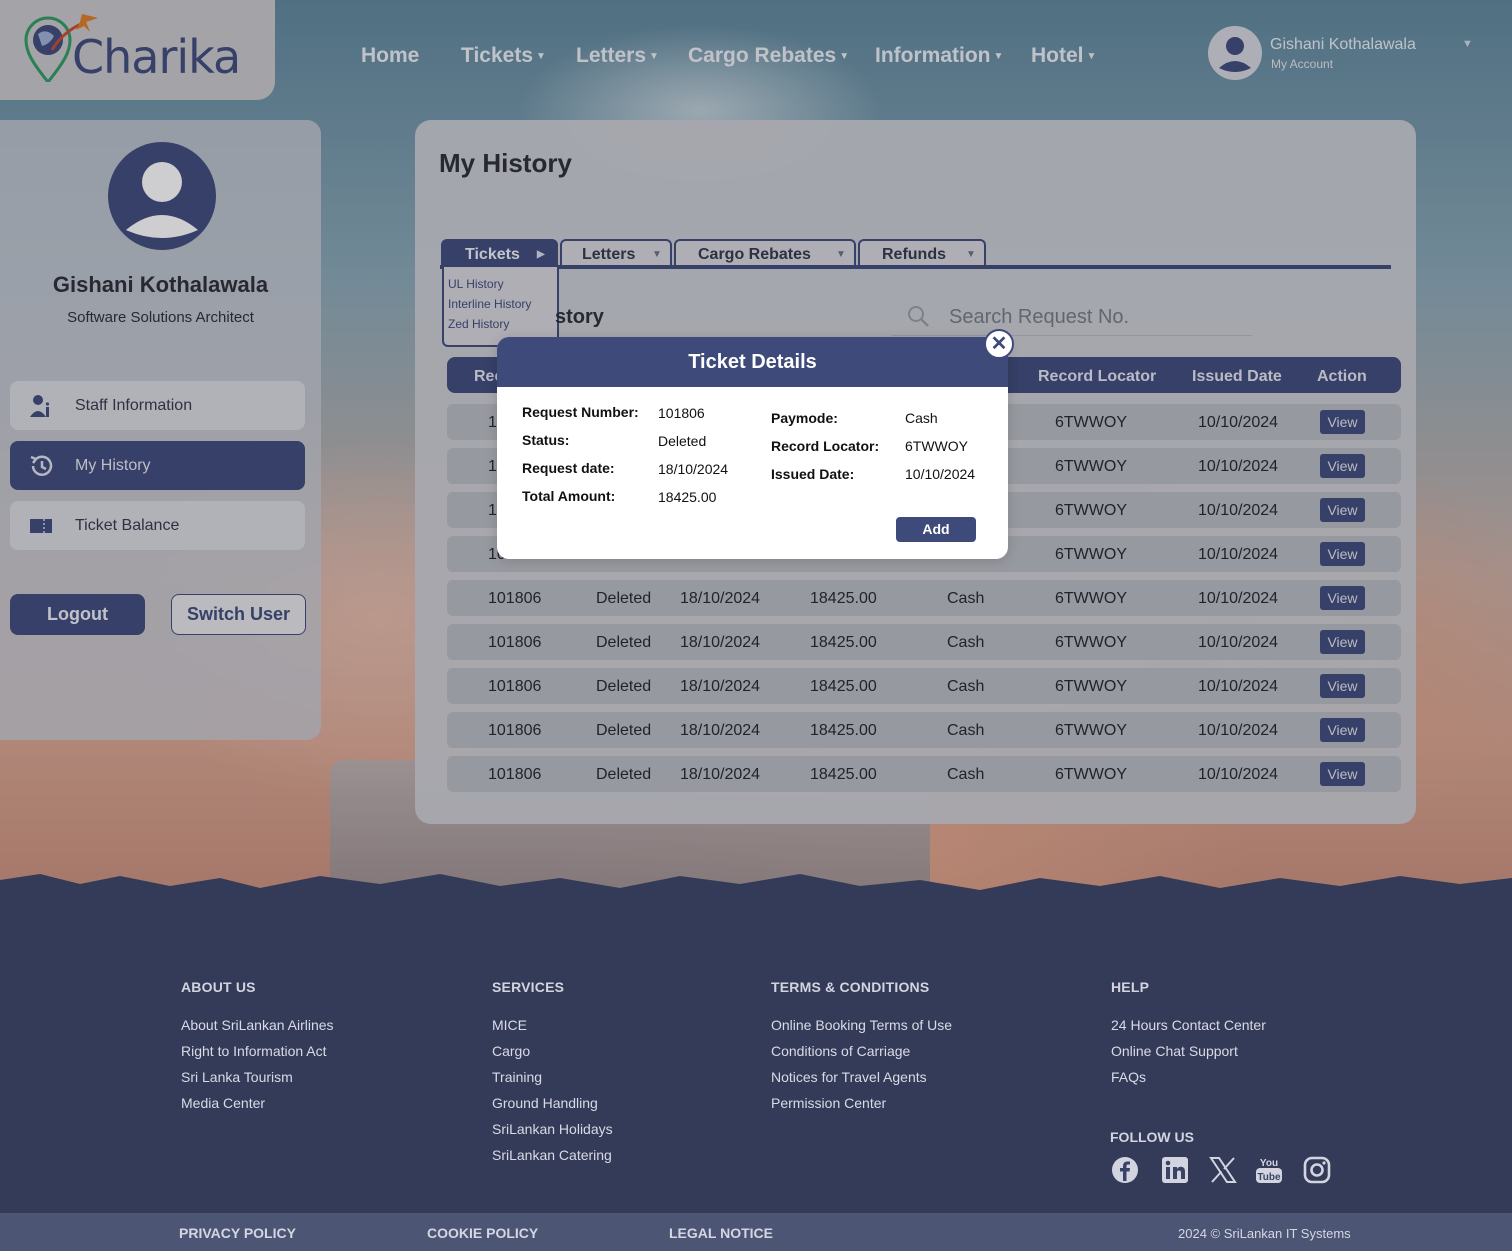  What do you see at coordinates (681, 413) in the screenshot?
I see `field-value: 101806` at bounding box center [681, 413].